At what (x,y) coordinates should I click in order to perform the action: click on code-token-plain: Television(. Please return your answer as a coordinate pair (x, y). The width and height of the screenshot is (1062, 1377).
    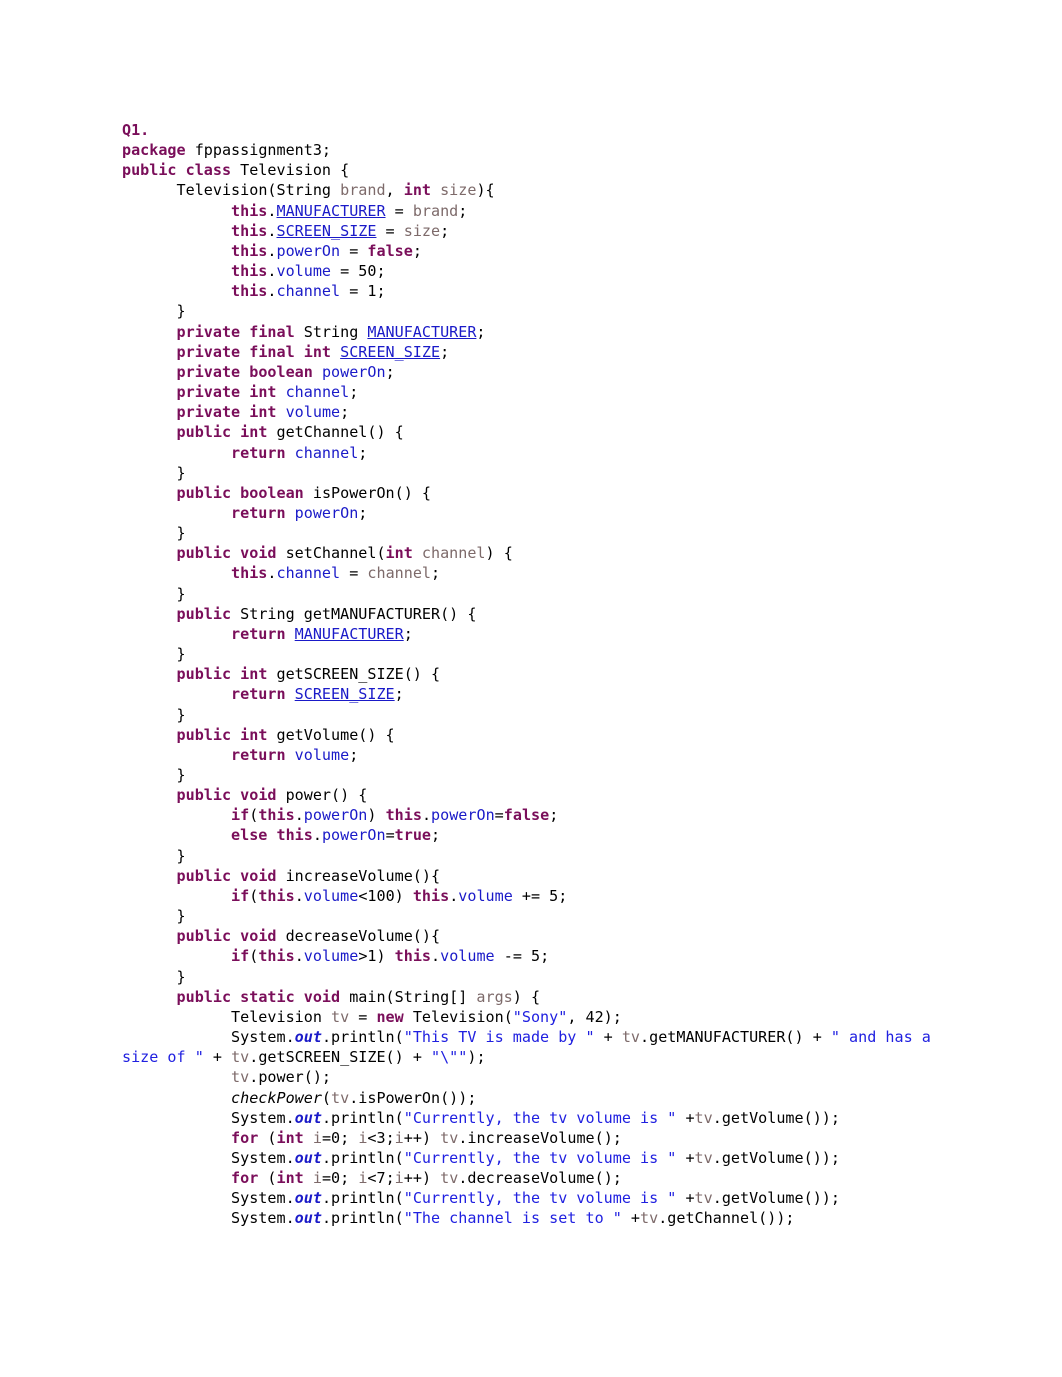
    Looking at the image, I should click on (458, 1016).